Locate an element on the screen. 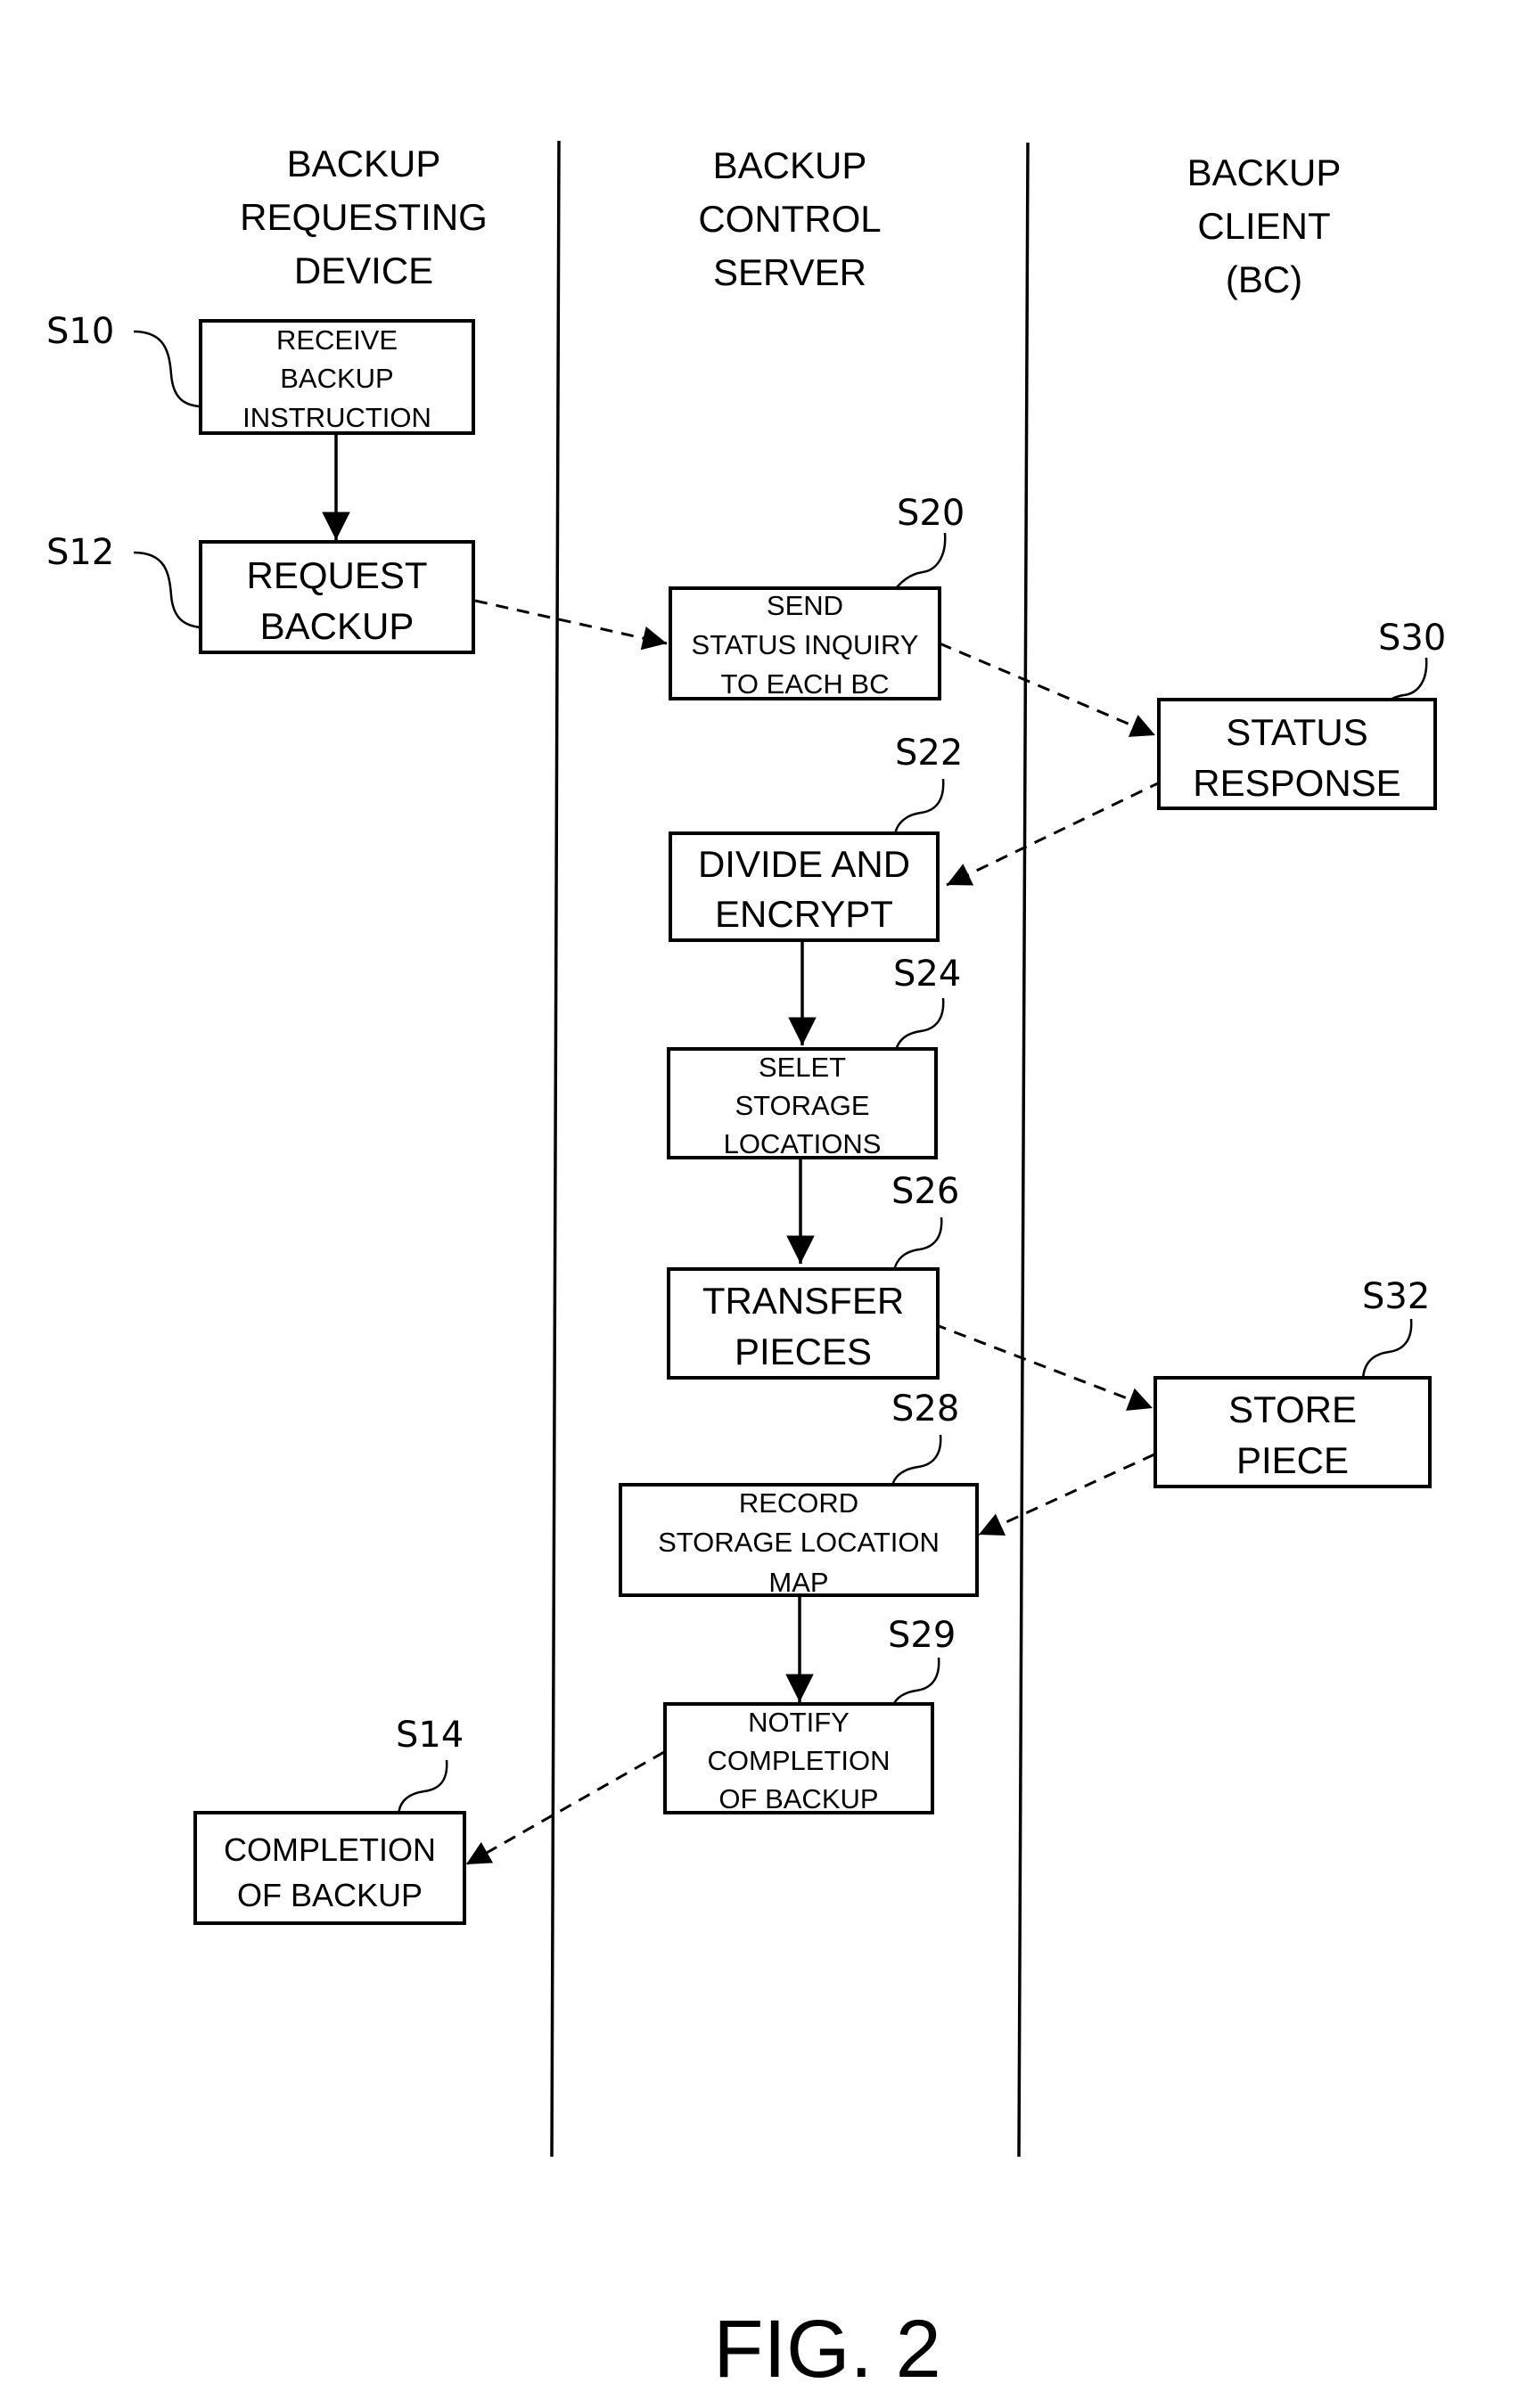 The height and width of the screenshot is (2408, 1527). step-number-label: S32 is located at coordinates (1396, 1296).